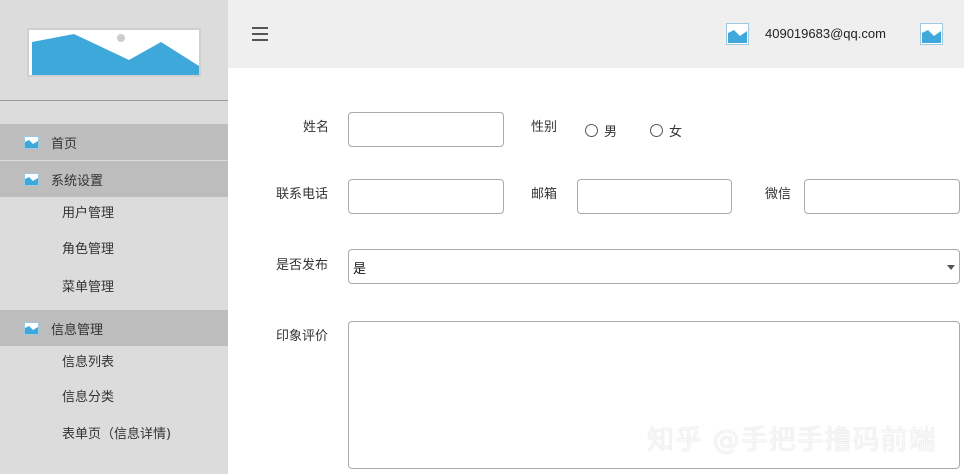  I want to click on gender-radio-female: 女, so click(666, 130).